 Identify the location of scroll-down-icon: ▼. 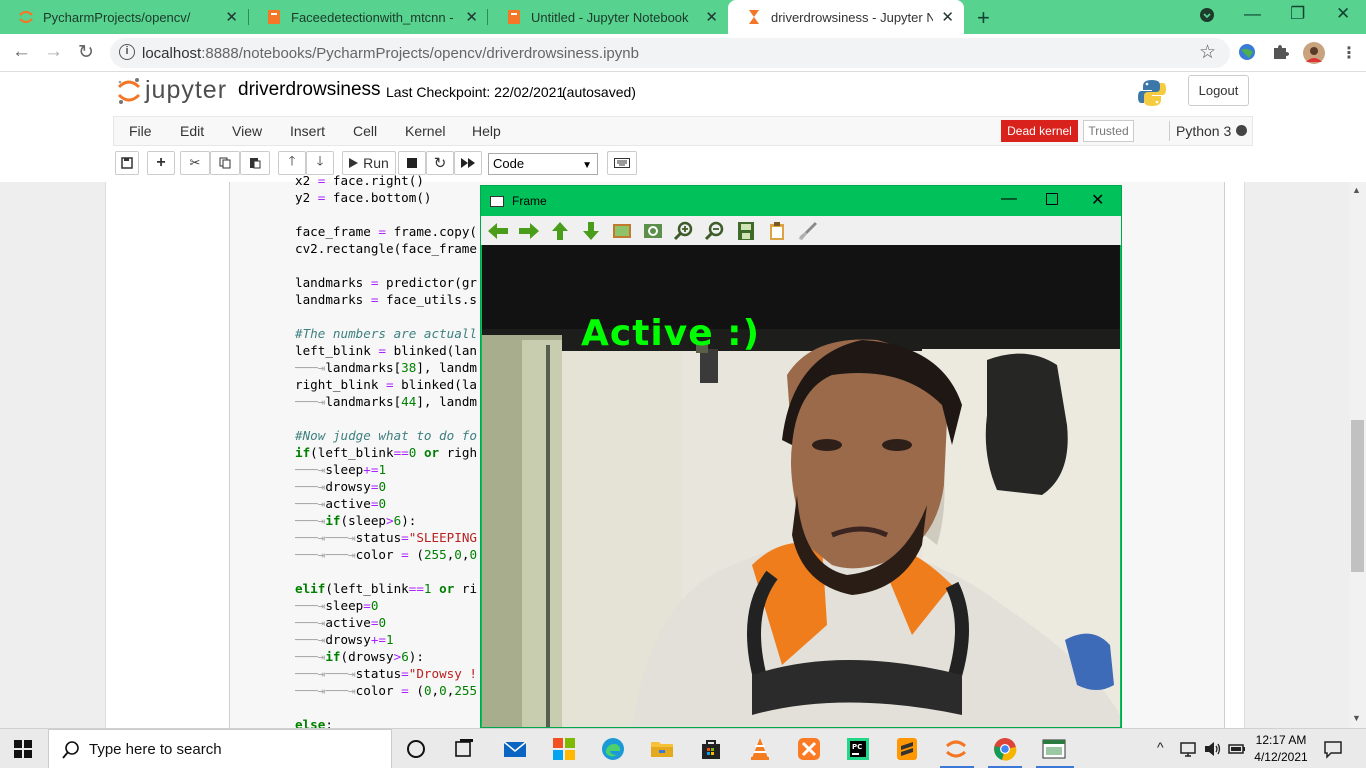
(1356, 718).